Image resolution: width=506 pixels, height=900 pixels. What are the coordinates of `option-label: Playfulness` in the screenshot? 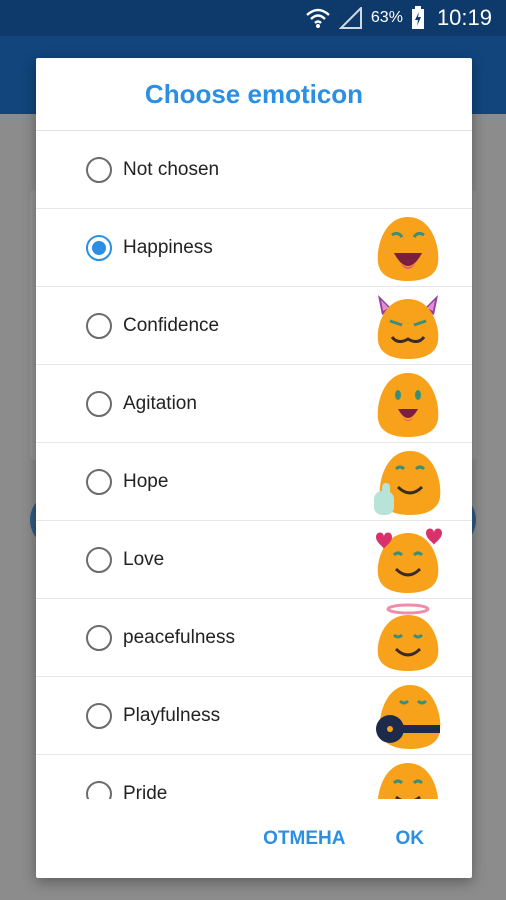 It's located at (172, 715).